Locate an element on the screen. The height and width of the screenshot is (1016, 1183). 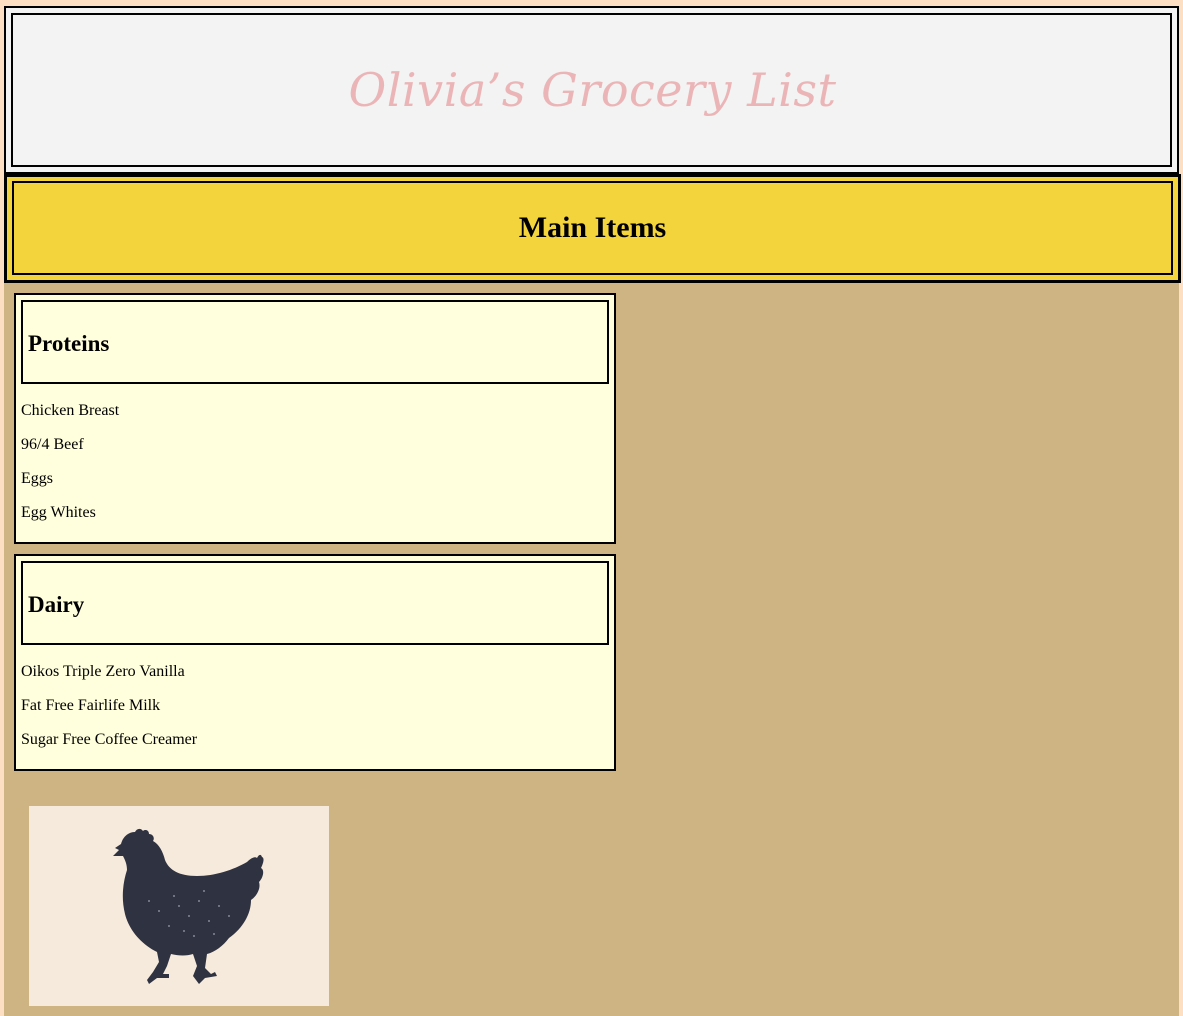
list-item: Oikos Triple Zero Vanilla is located at coordinates (103, 671).